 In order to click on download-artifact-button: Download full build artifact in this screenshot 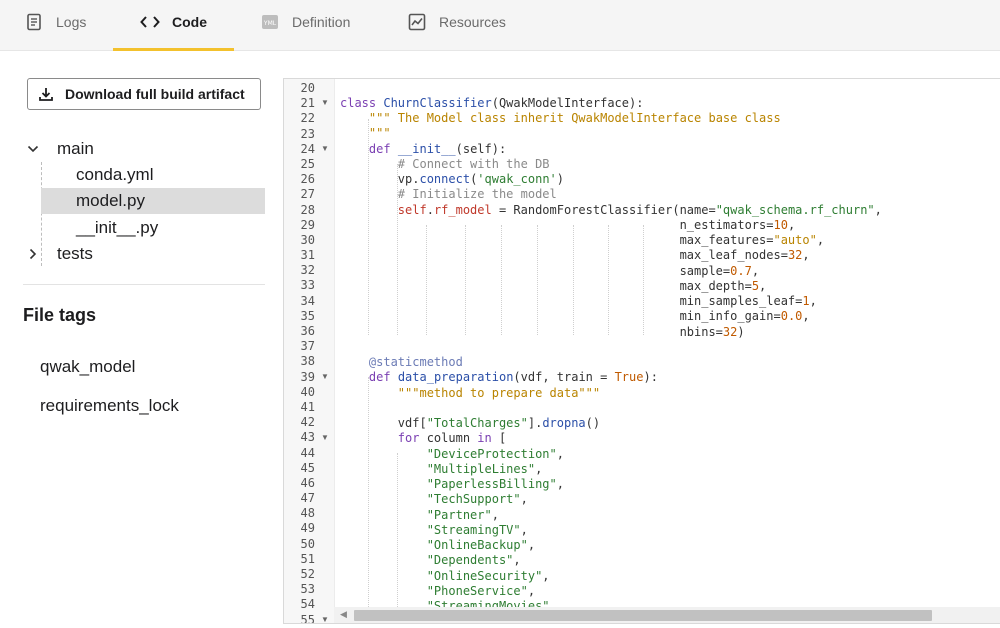, I will do `click(144, 94)`.